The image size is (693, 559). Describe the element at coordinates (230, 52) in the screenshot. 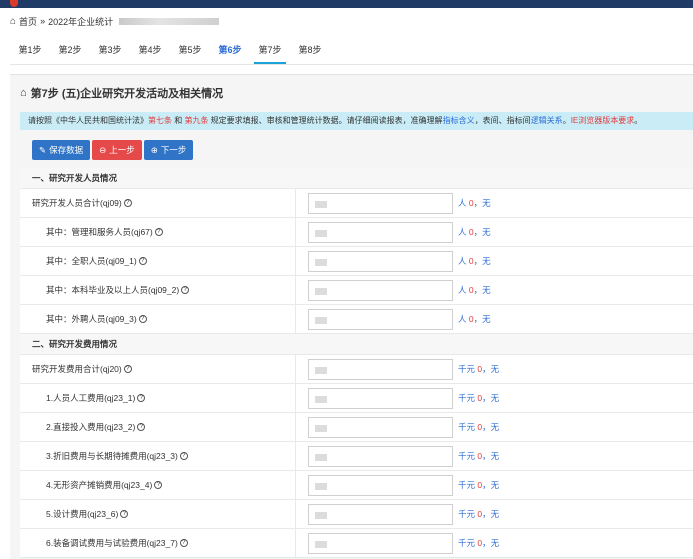

I see `tab-step-6: 第6步` at that location.